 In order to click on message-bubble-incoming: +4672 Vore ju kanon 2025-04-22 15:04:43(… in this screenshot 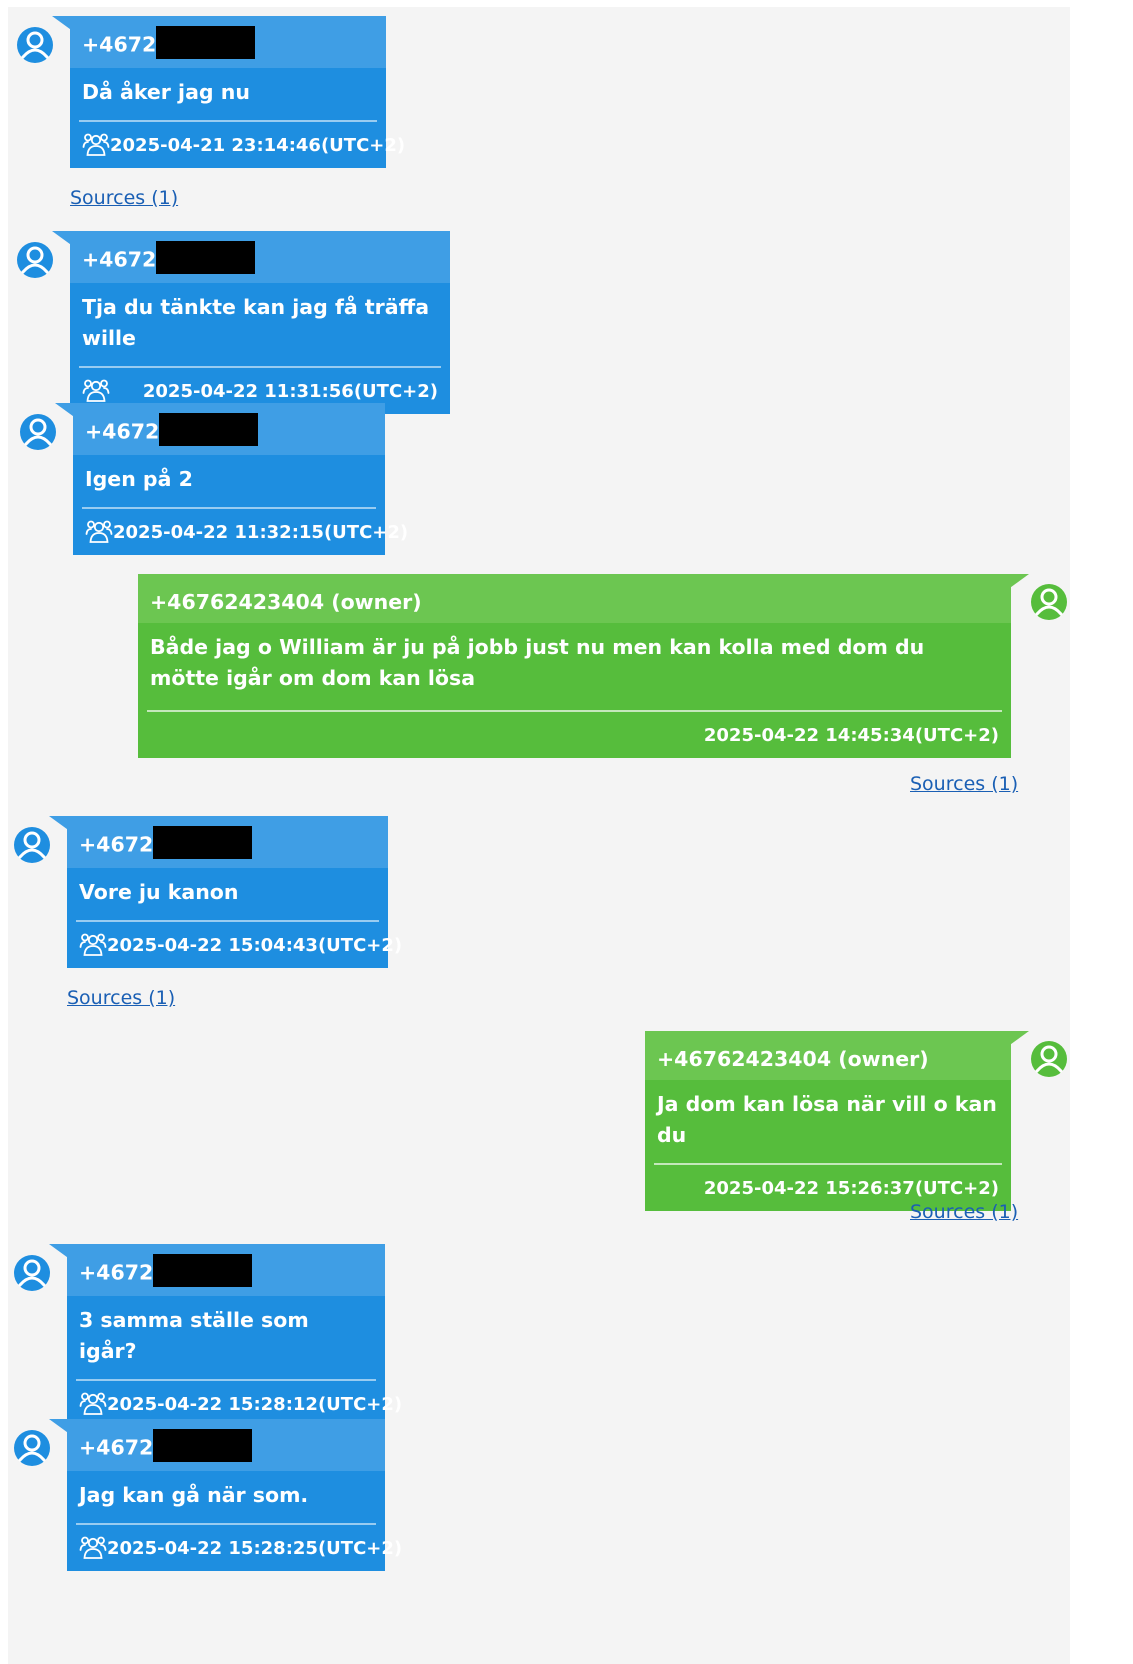, I will do `click(234, 892)`.